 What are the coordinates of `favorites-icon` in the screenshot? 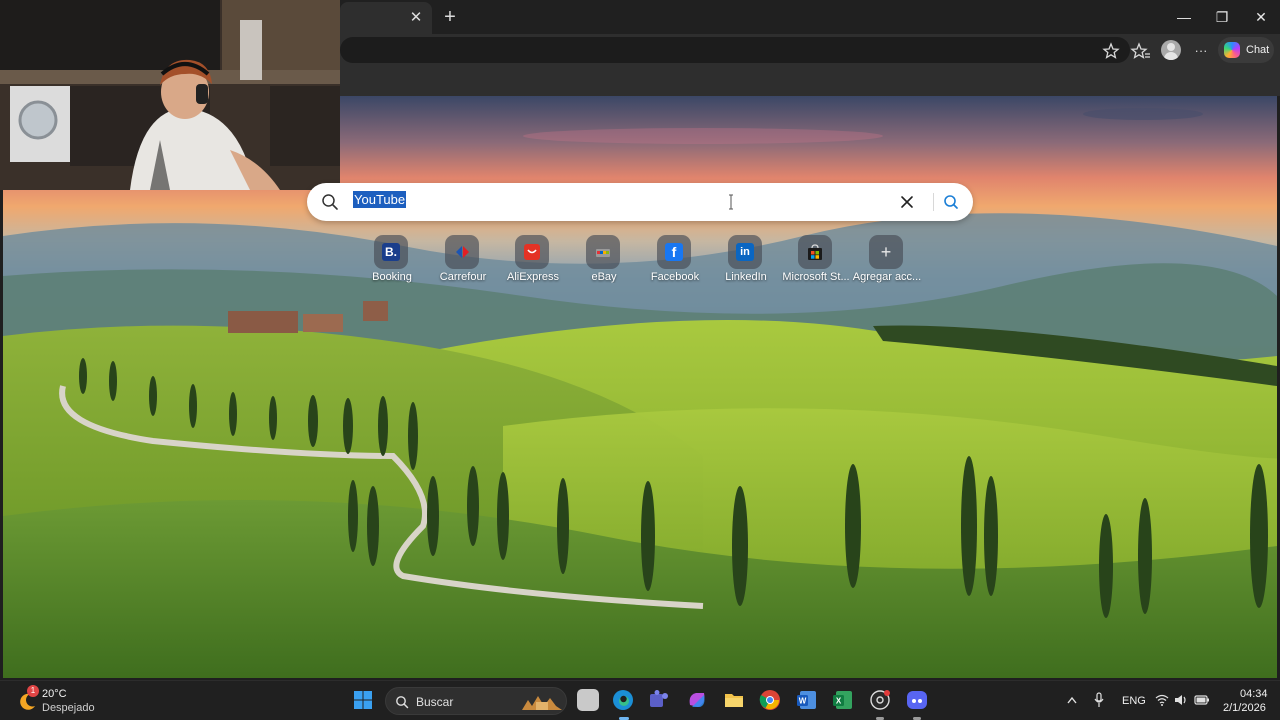 It's located at (1141, 51).